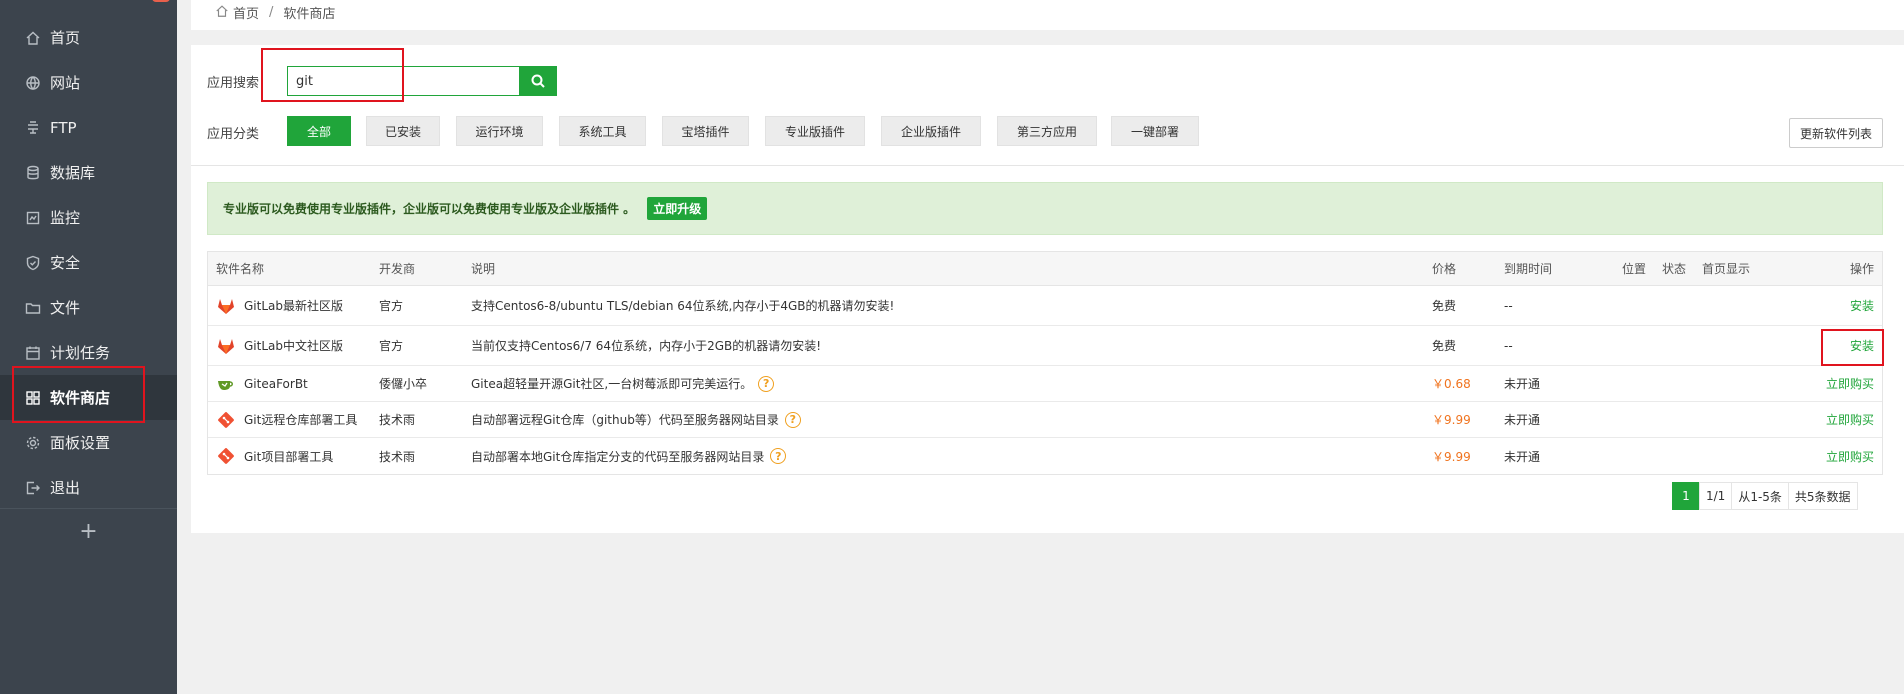 The width and height of the screenshot is (1904, 694). I want to click on sidebar-item-monitor: 监控, so click(88, 217).